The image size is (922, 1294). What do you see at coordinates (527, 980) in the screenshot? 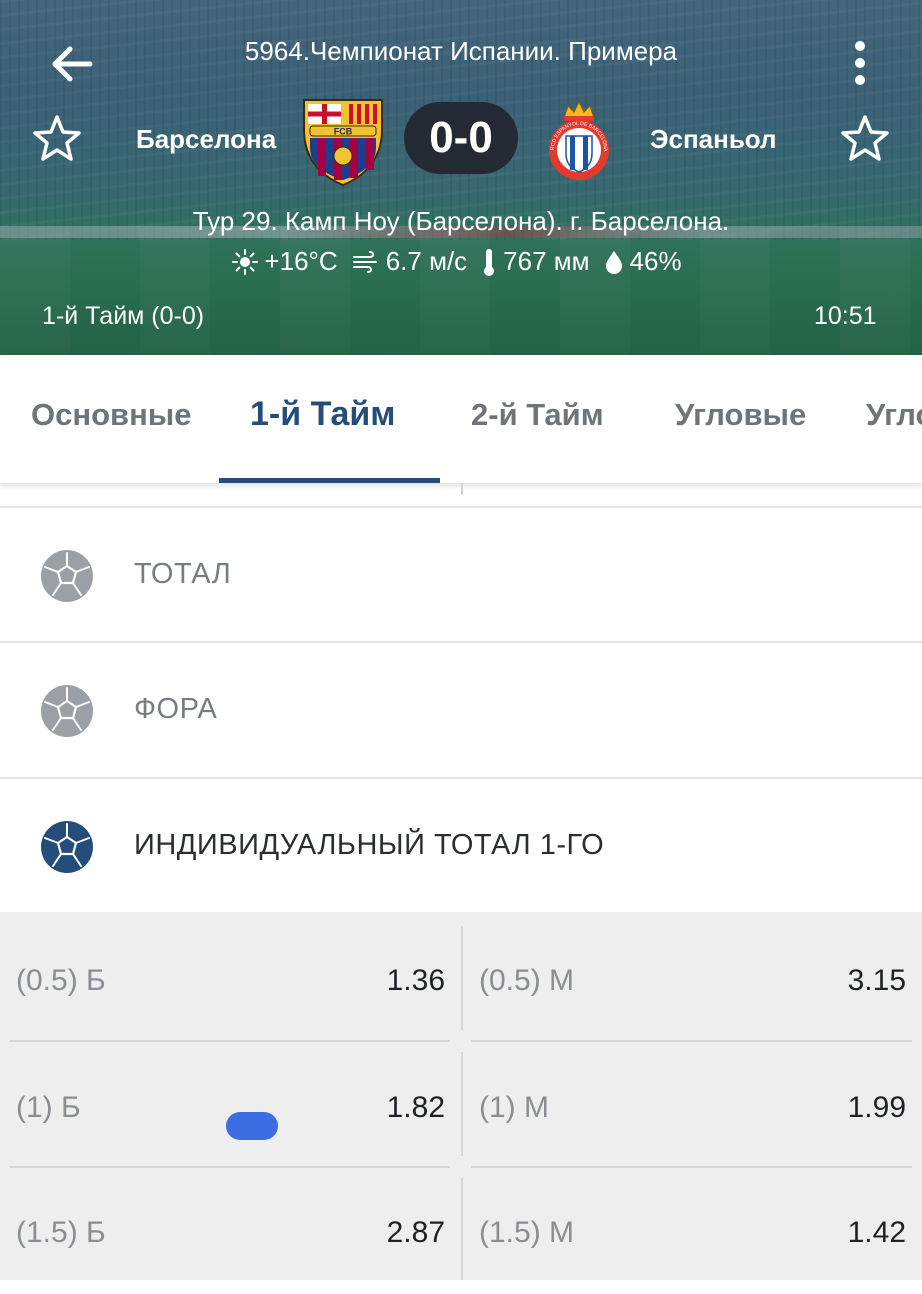
I see `odds-label: (0.5) М` at bounding box center [527, 980].